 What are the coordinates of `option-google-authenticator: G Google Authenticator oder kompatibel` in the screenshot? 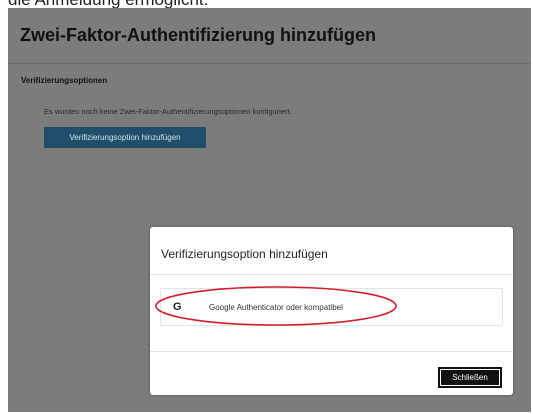 It's located at (331, 307).